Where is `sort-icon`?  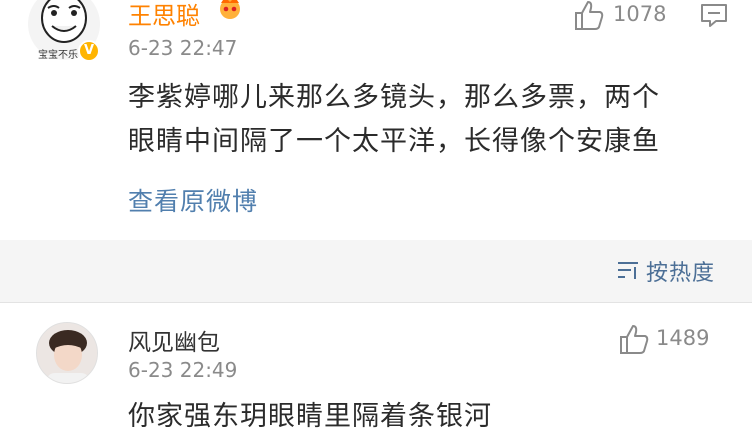 sort-icon is located at coordinates (628, 270).